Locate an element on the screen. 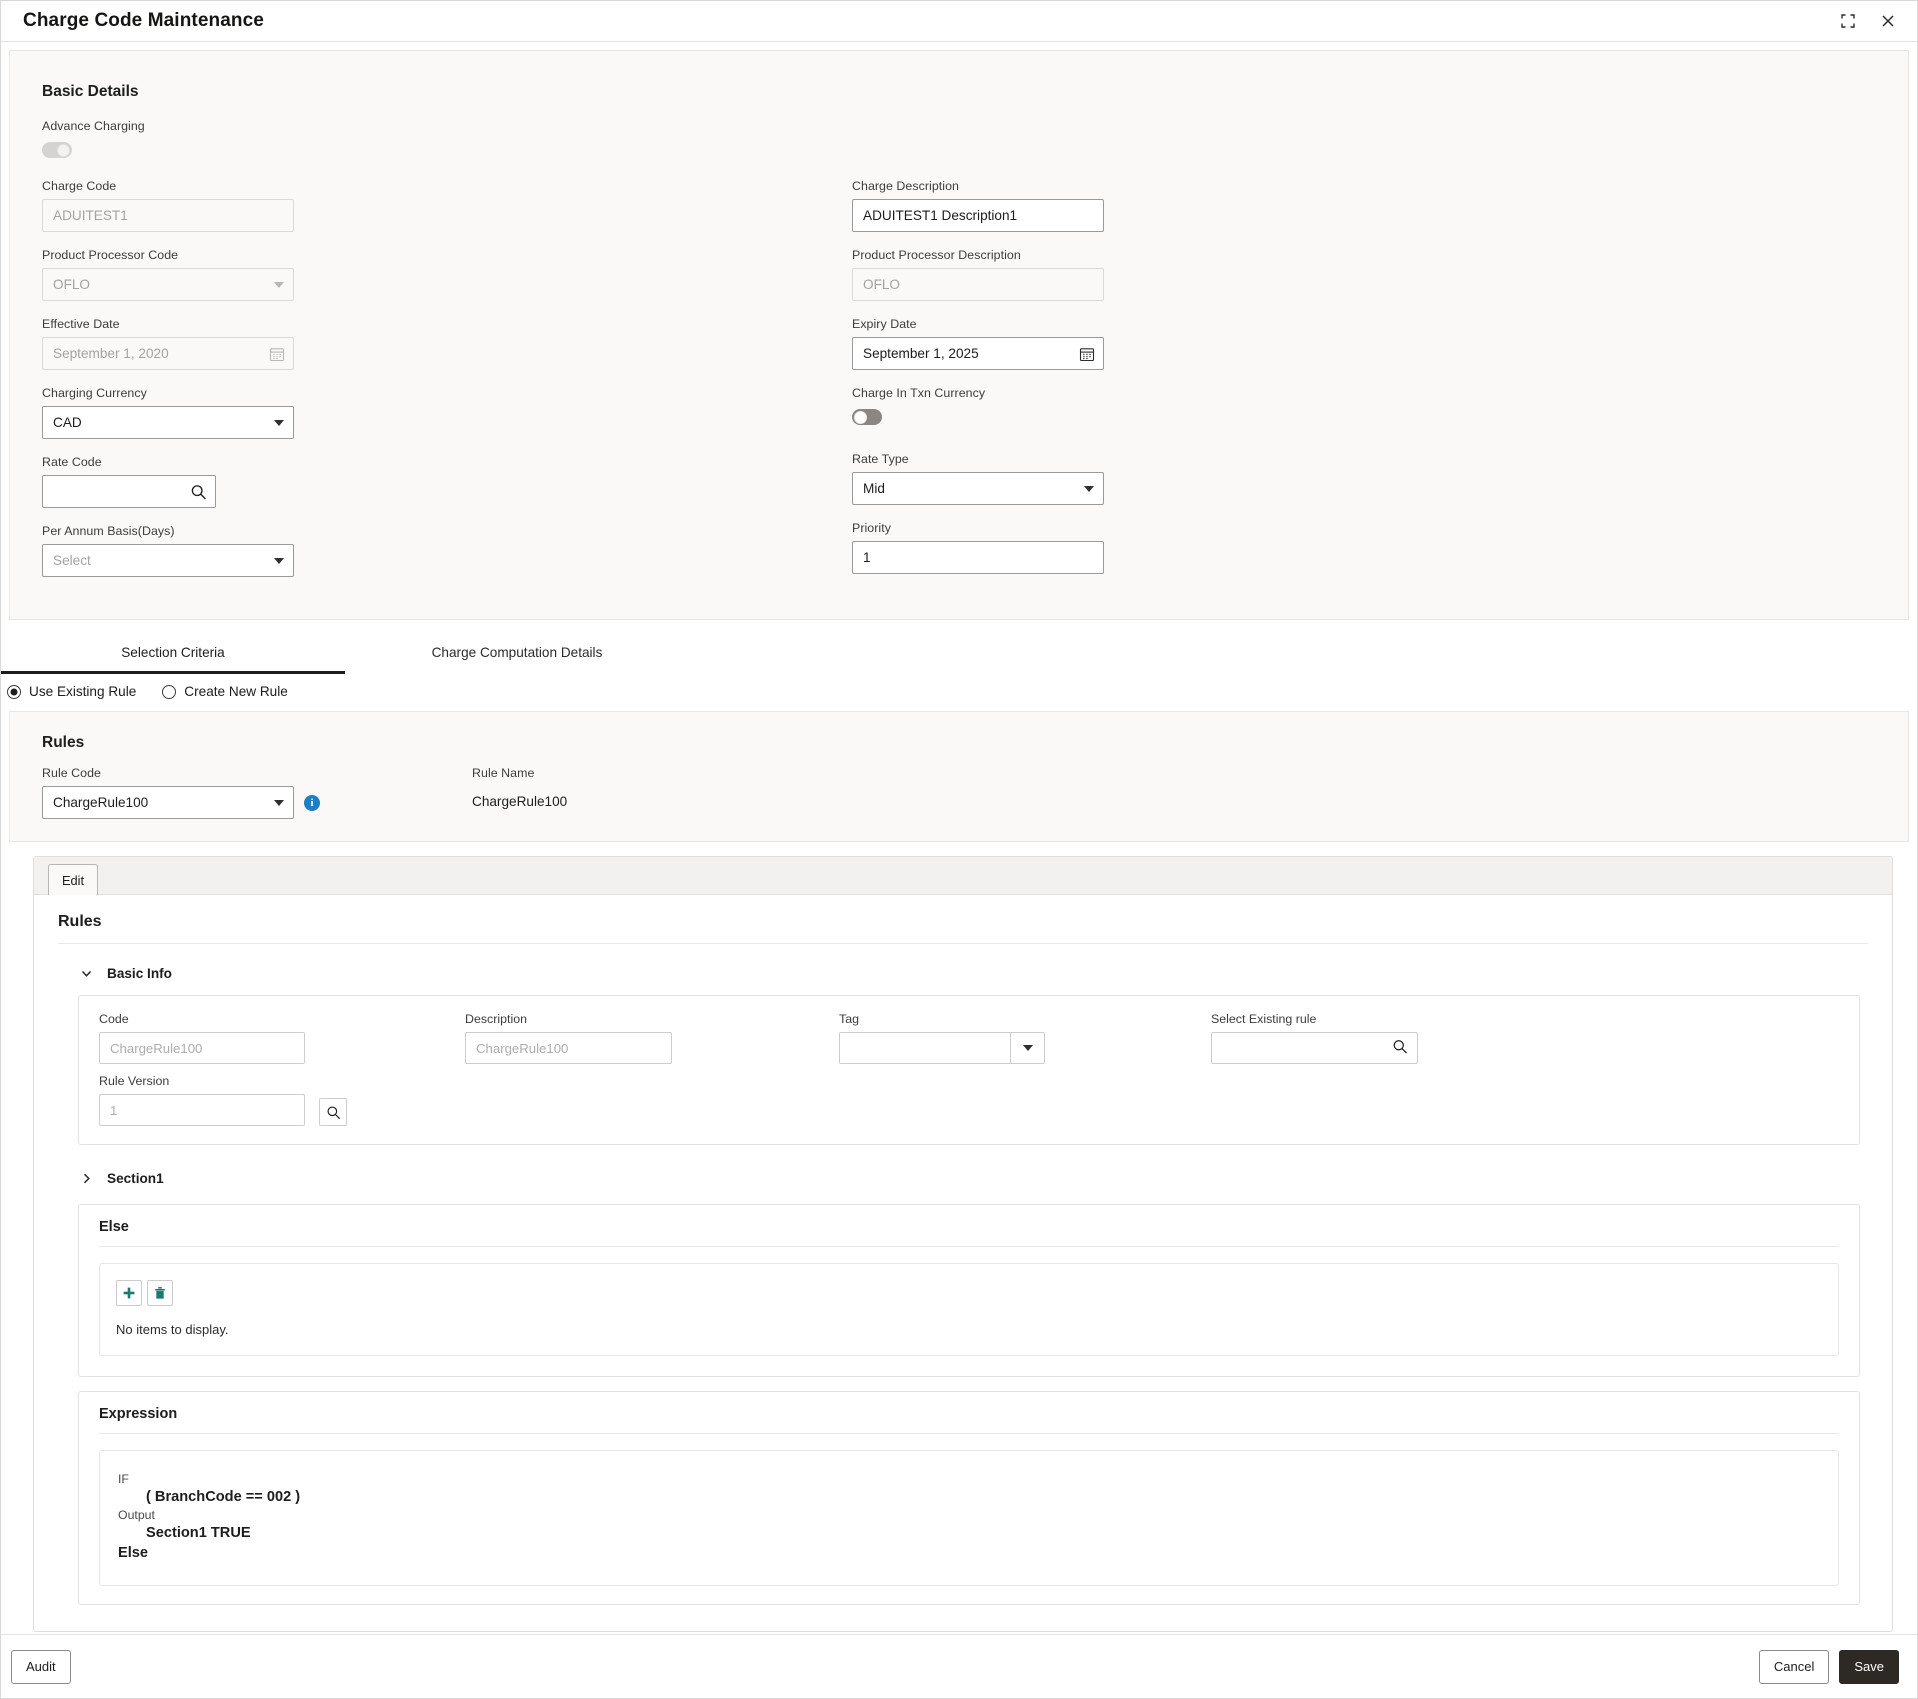  radio-create-new-rule: Create New Rule is located at coordinates (225, 691).